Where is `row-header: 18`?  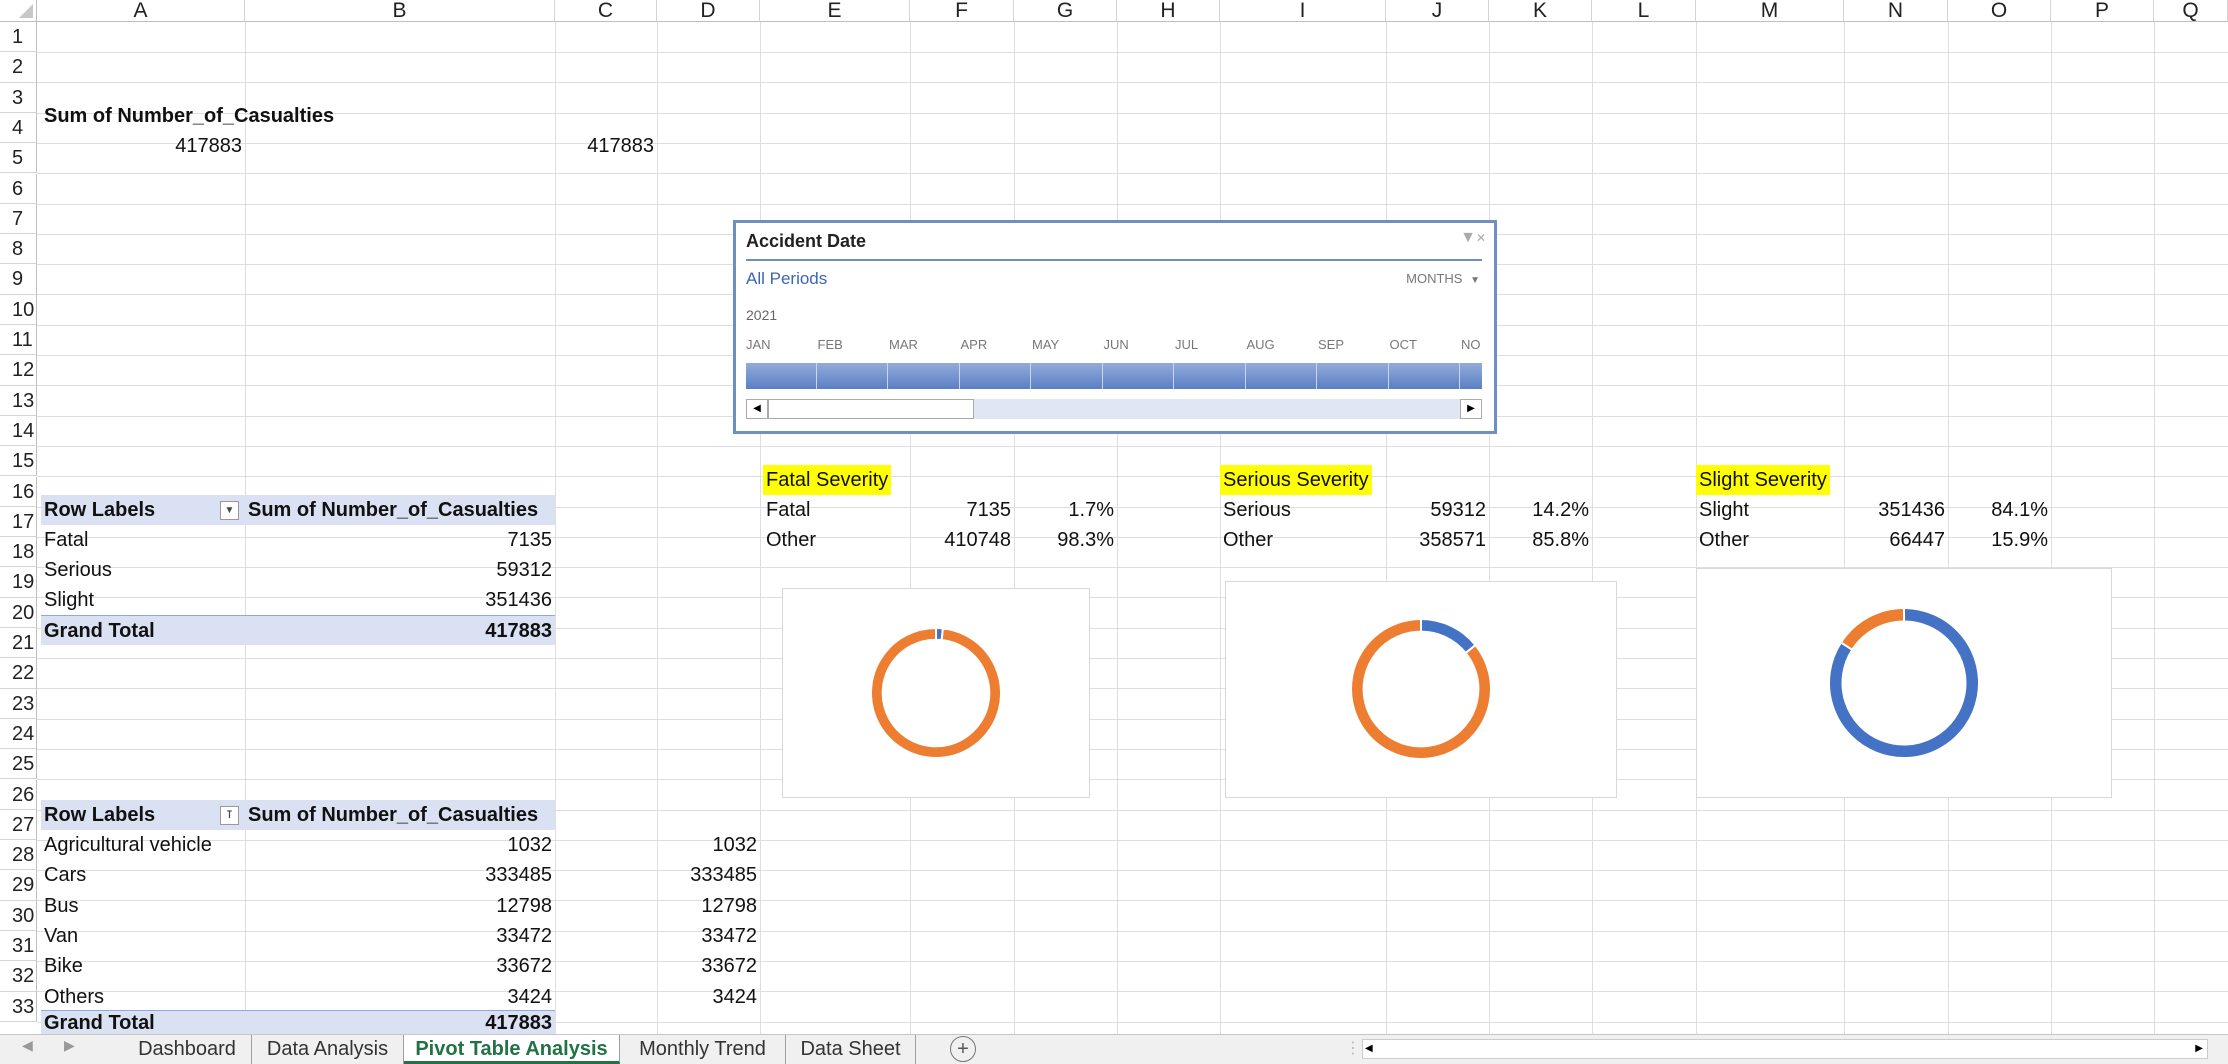
row-header: 18 is located at coordinates (18, 552).